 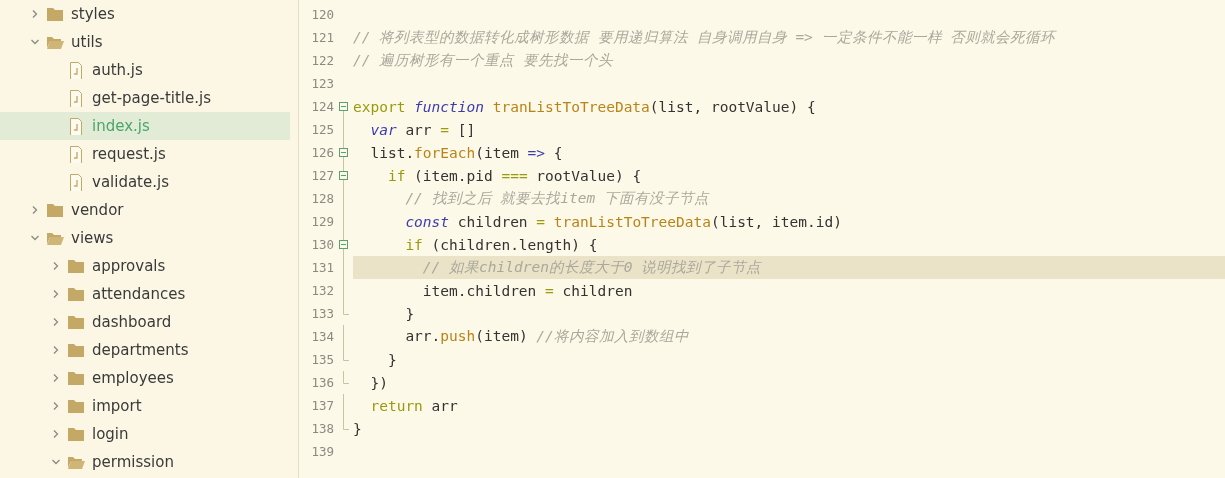 What do you see at coordinates (145, 266) in the screenshot?
I see `tree-item: approvals` at bounding box center [145, 266].